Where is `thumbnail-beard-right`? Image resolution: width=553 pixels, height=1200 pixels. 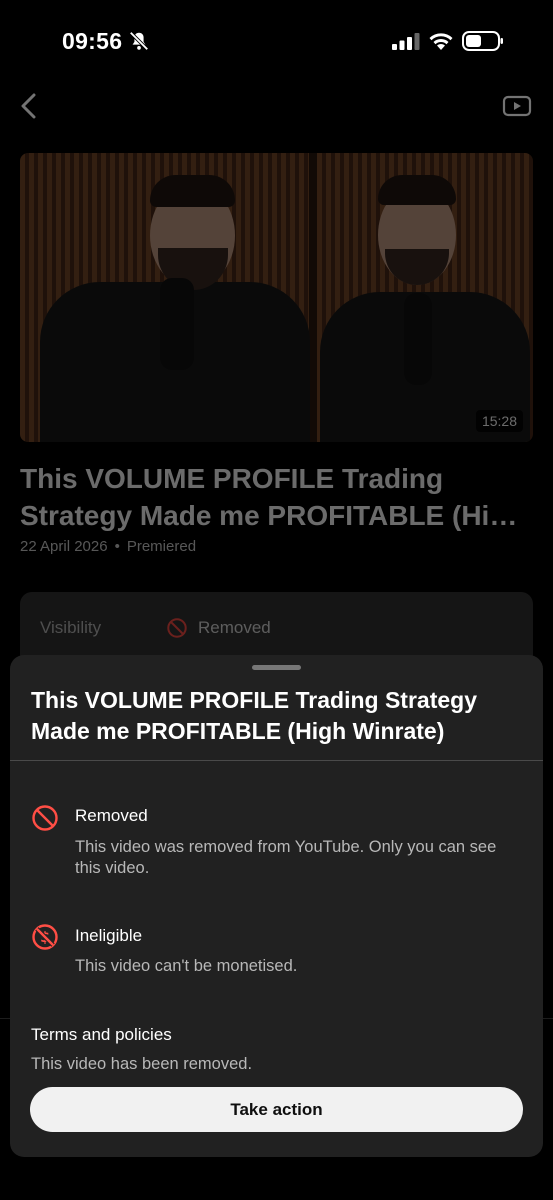
thumbnail-beard-right is located at coordinates (417, 267).